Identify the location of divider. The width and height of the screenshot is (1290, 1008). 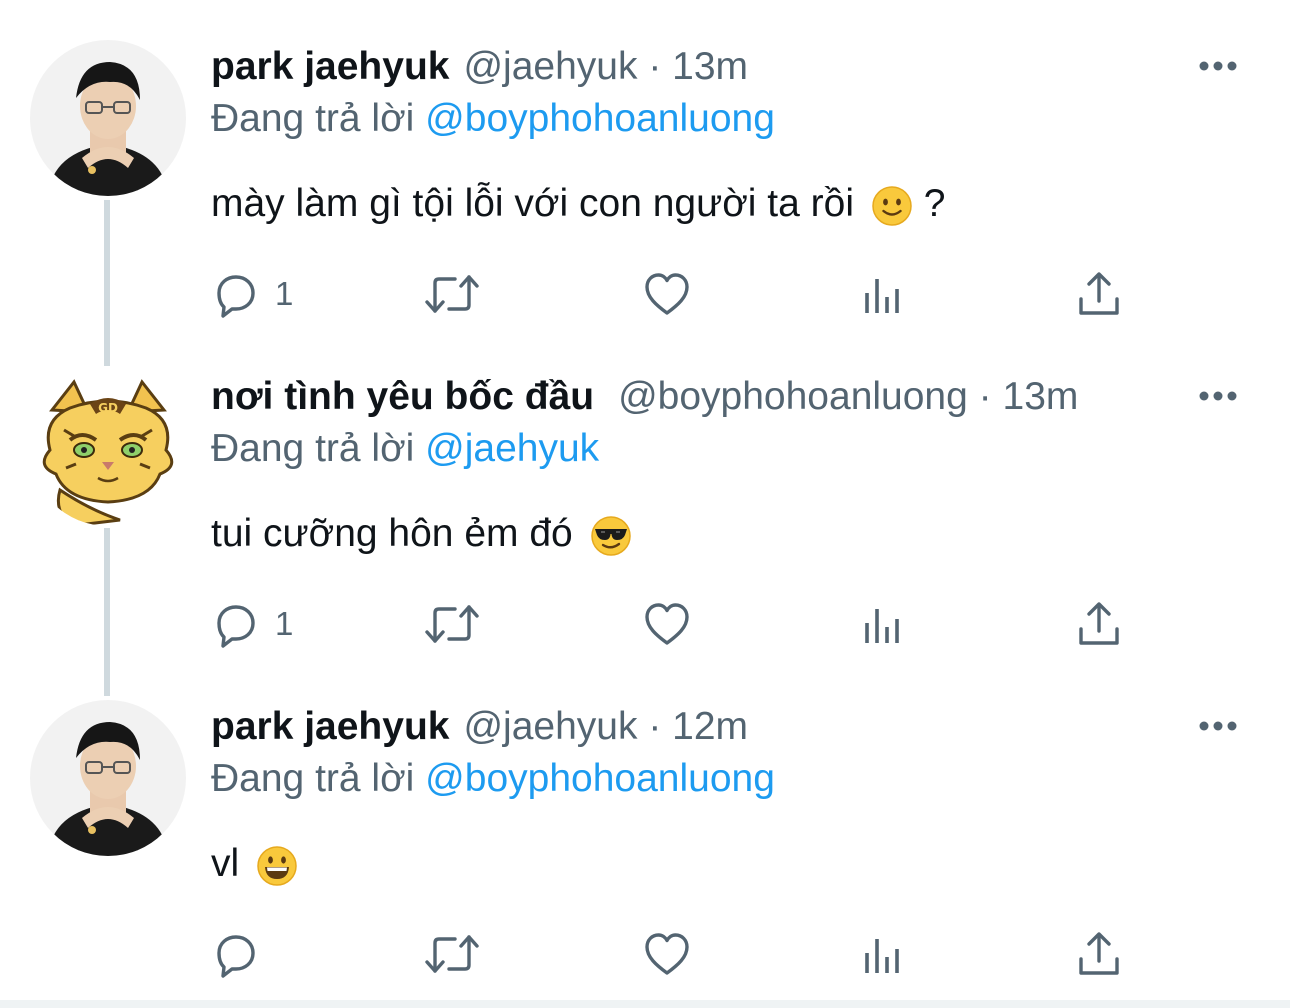
(645, 1004).